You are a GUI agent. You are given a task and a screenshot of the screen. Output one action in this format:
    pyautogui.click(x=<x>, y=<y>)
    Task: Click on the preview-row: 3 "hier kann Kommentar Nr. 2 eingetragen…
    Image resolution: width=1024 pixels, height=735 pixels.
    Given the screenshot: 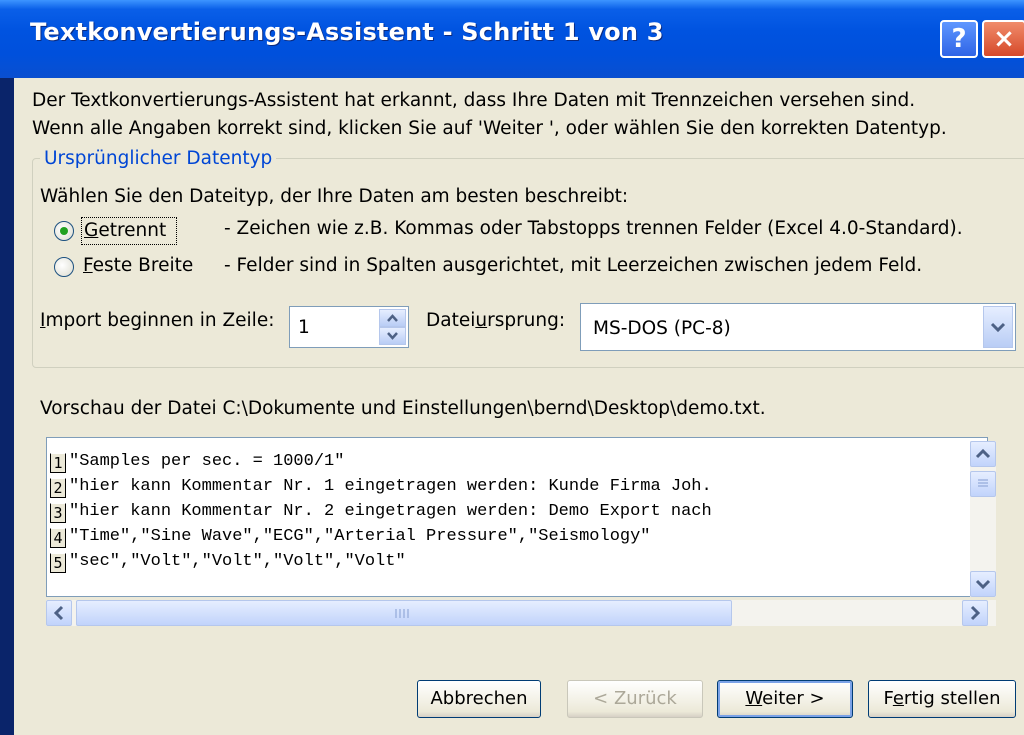 What is the action you would take?
    pyautogui.click(x=507, y=512)
    